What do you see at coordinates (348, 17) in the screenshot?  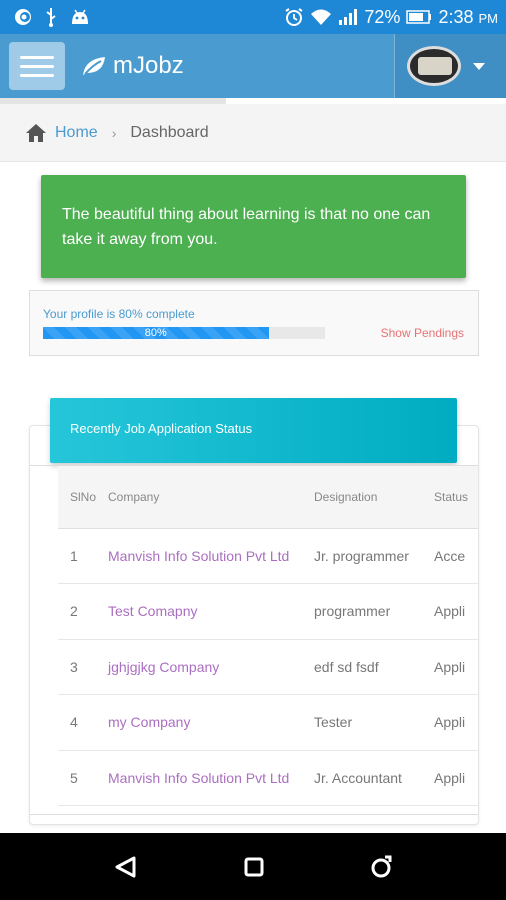 I see `signal-icon` at bounding box center [348, 17].